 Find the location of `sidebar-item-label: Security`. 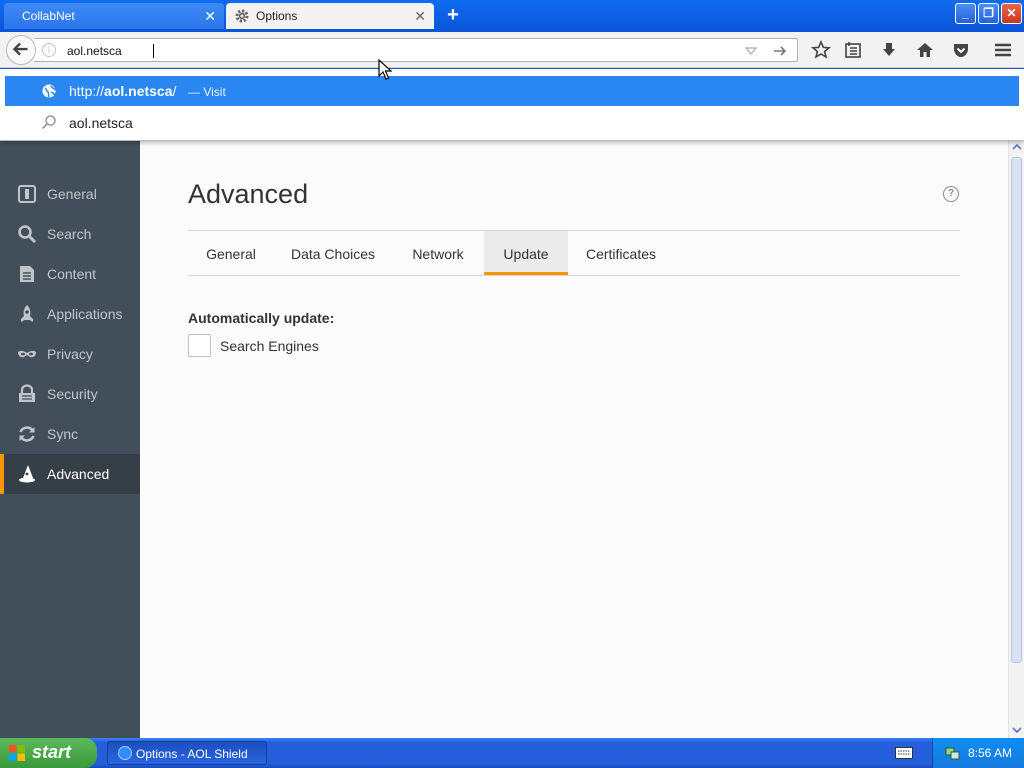

sidebar-item-label: Security is located at coordinates (72, 394).